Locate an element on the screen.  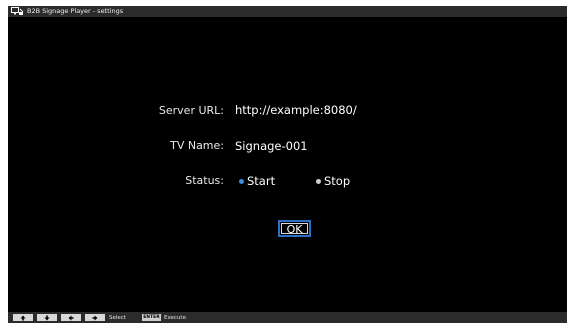
tv-name-field: Signage-001 is located at coordinates (271, 146).